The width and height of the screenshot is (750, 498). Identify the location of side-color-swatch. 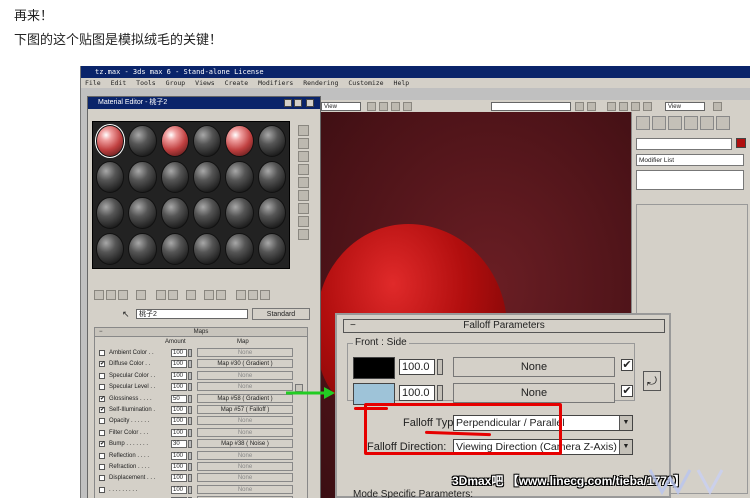
(374, 394).